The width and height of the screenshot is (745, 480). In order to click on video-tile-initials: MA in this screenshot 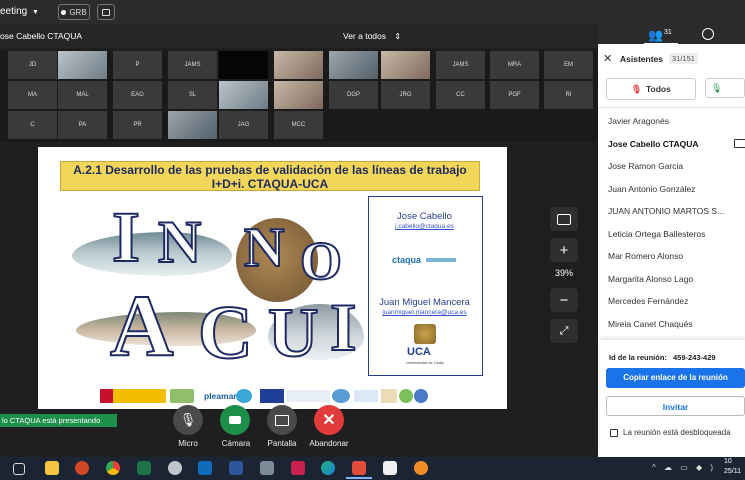, I will do `click(32, 95)`.